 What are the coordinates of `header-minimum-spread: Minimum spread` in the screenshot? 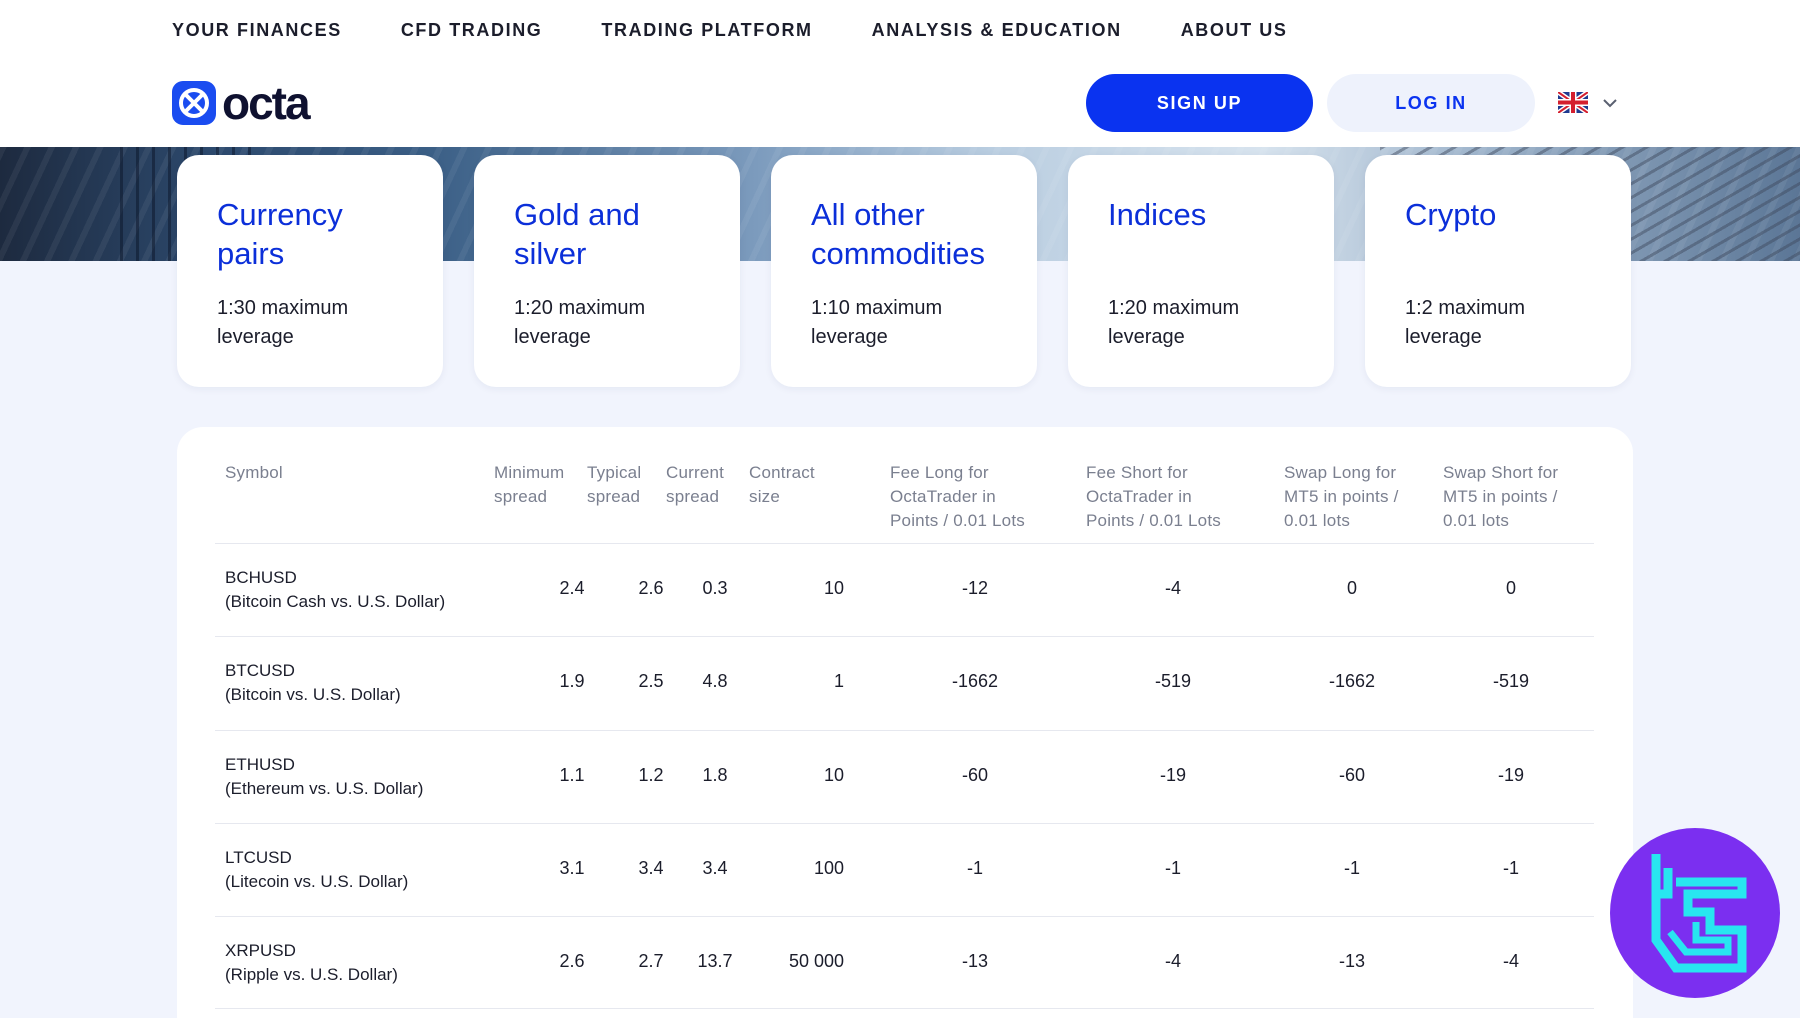 It's located at (529, 484).